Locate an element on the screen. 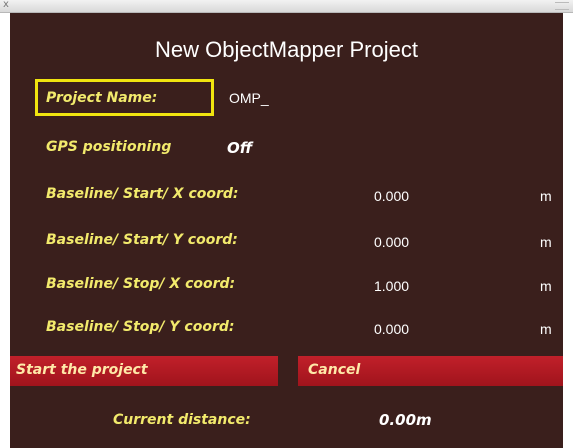 The height and width of the screenshot is (448, 573). current-distance-label: Current distance: is located at coordinates (182, 420).